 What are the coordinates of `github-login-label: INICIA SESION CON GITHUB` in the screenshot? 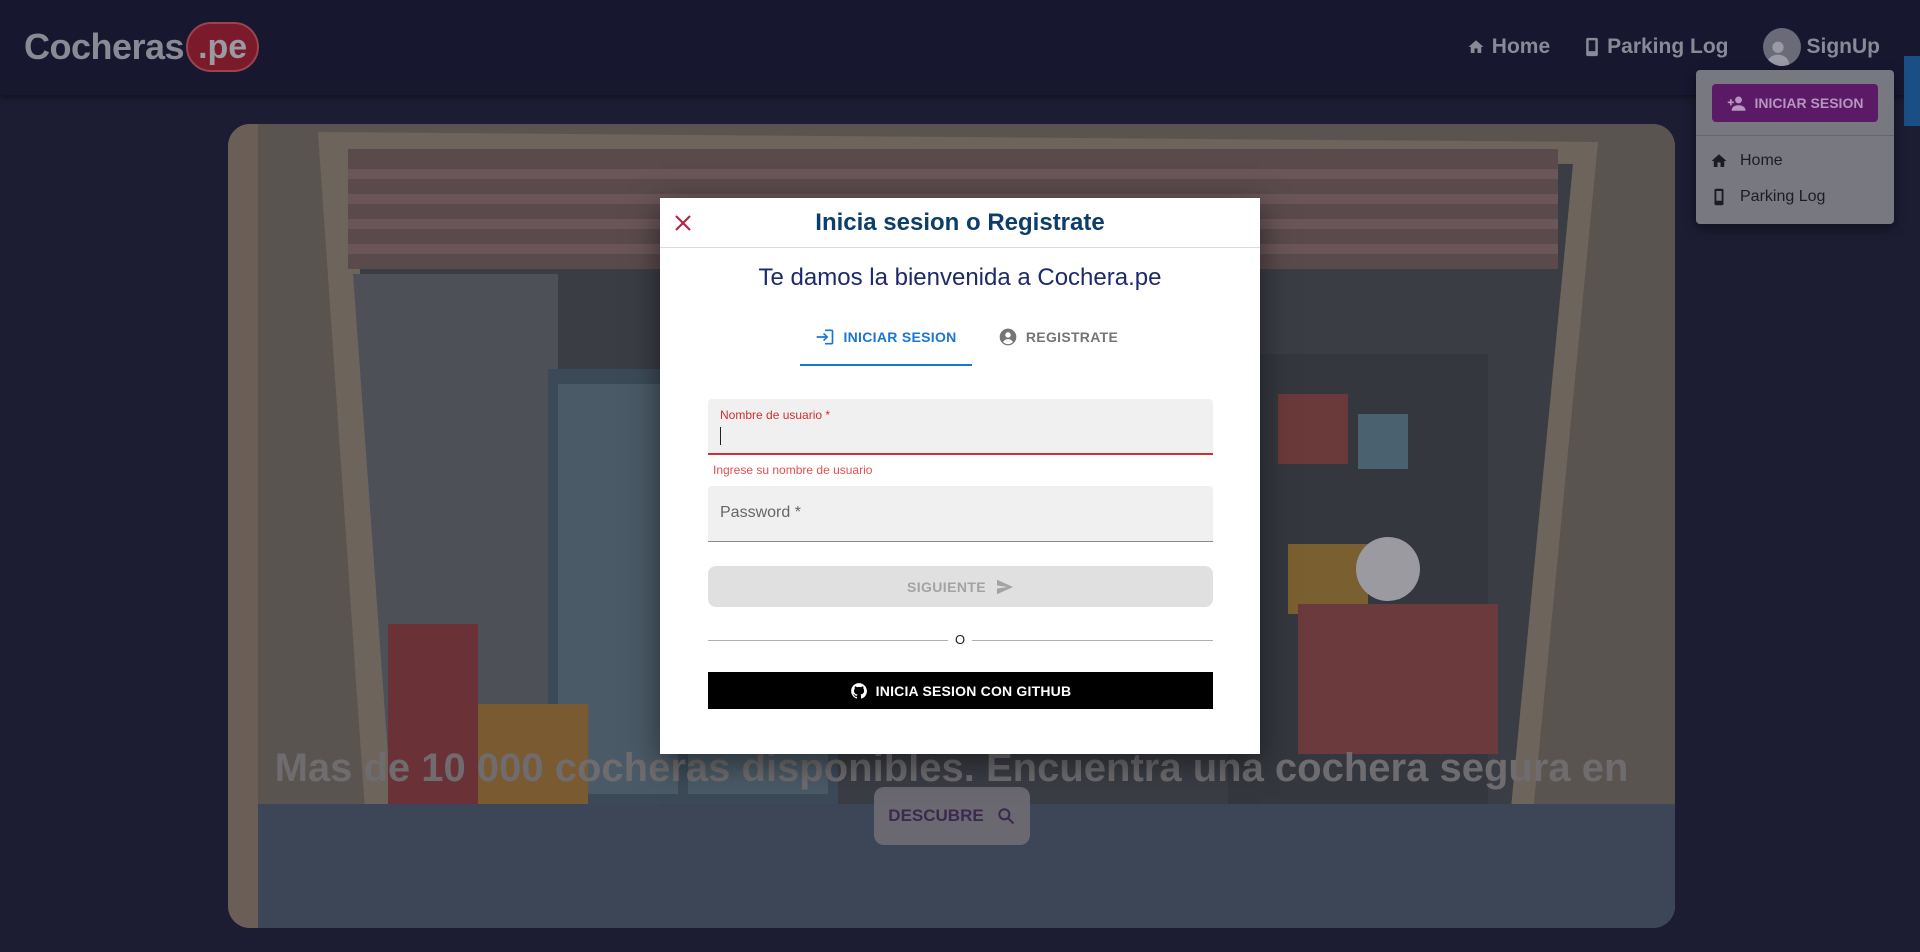 It's located at (973, 690).